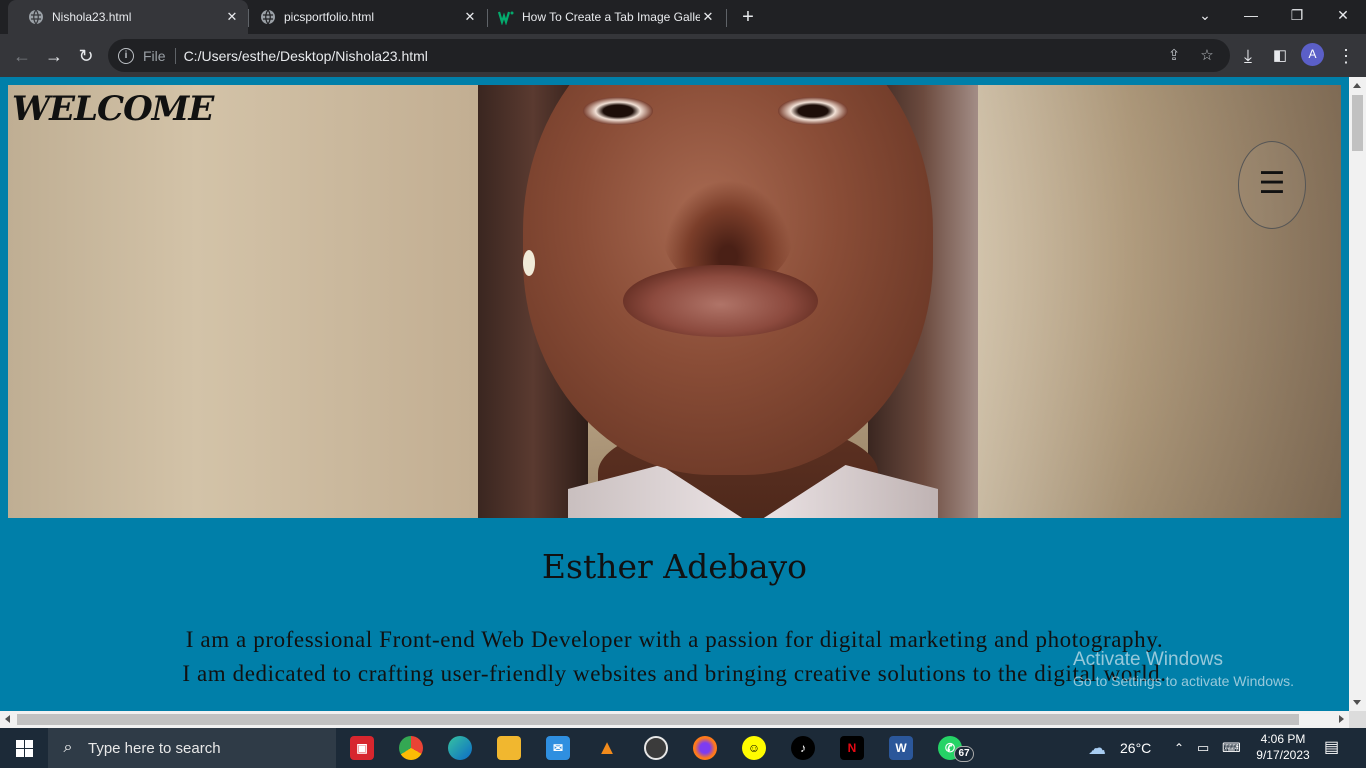  Describe the element at coordinates (329, 17) in the screenshot. I see `tab-title: picsportfolio.html` at that location.